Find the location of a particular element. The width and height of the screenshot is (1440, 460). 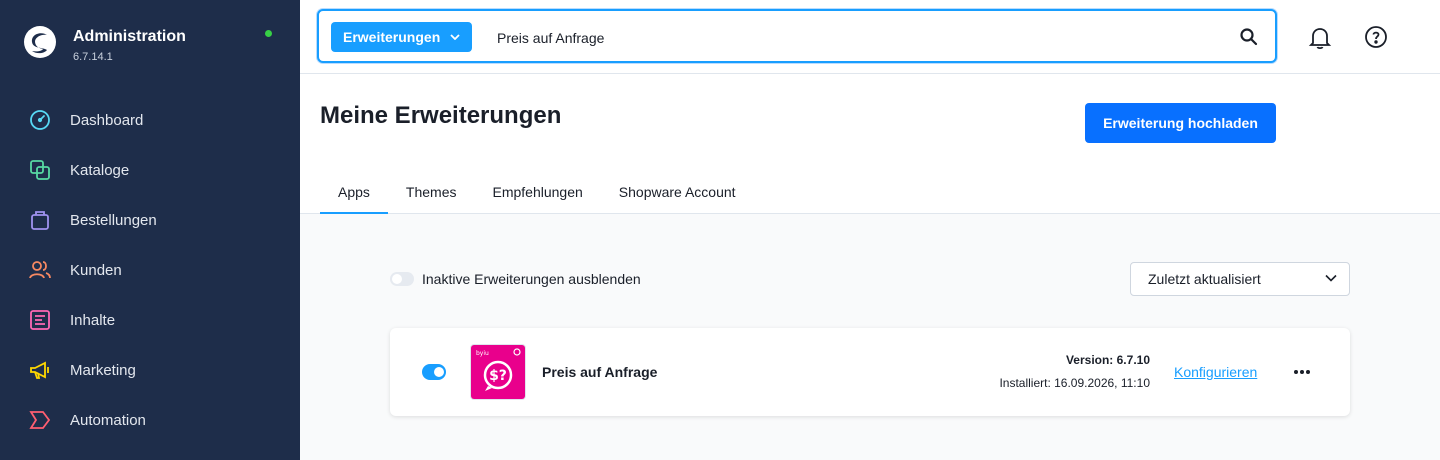

hide-inactive-toggle is located at coordinates (402, 279).